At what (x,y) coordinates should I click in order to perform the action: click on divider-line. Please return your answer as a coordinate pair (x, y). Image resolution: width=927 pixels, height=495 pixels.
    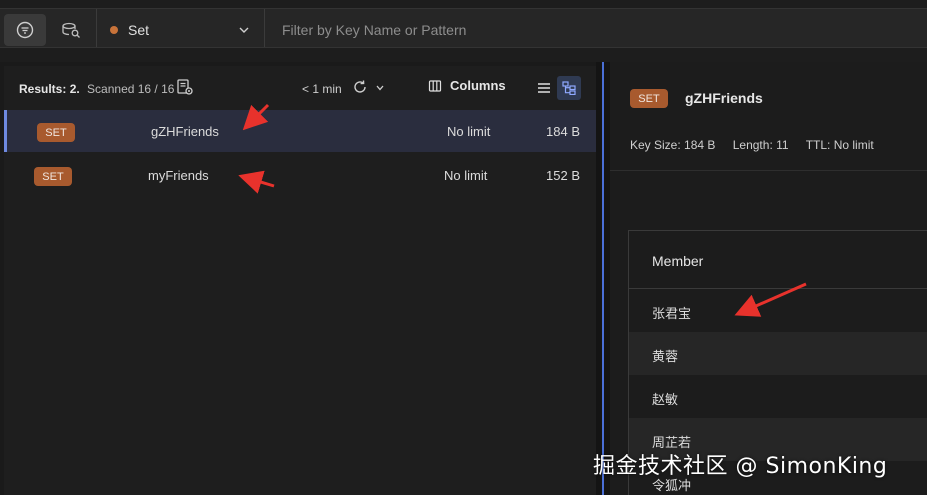
    Looking at the image, I should click on (603, 278).